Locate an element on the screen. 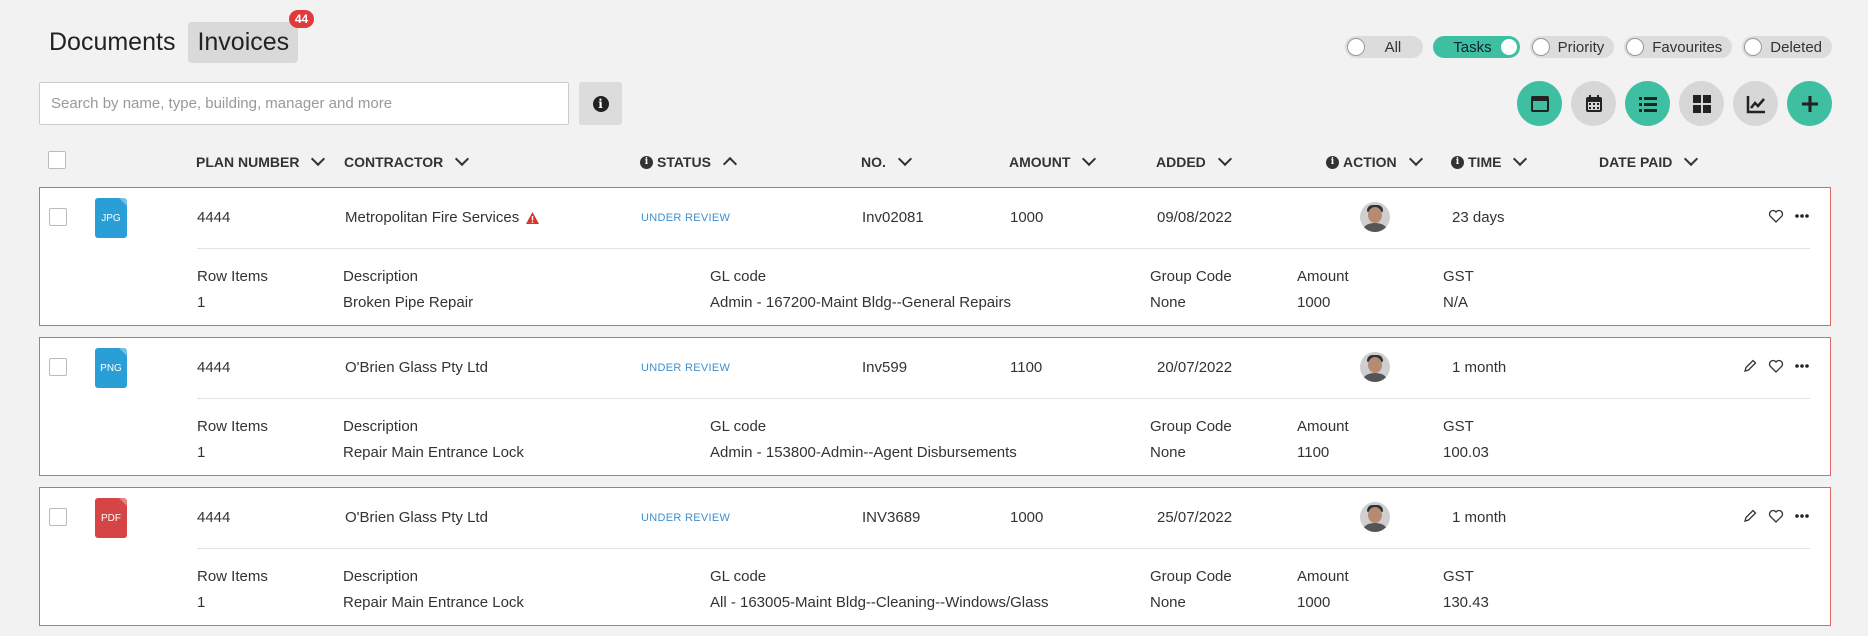 The image size is (1868, 636). view-toolbar is located at coordinates (1674, 103).